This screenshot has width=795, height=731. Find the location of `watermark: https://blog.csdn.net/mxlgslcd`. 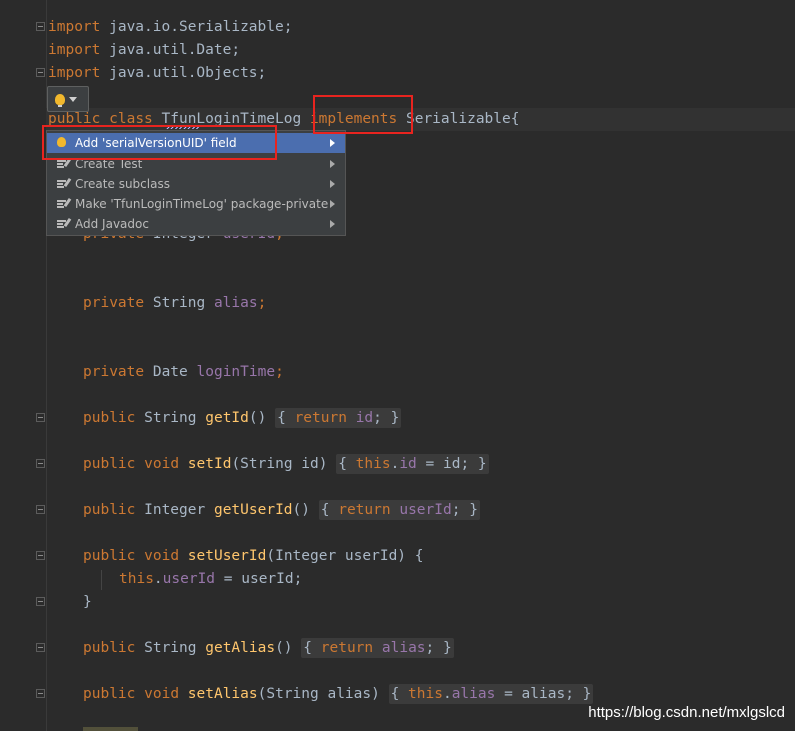

watermark: https://blog.csdn.net/mxlgslcd is located at coordinates (686, 712).